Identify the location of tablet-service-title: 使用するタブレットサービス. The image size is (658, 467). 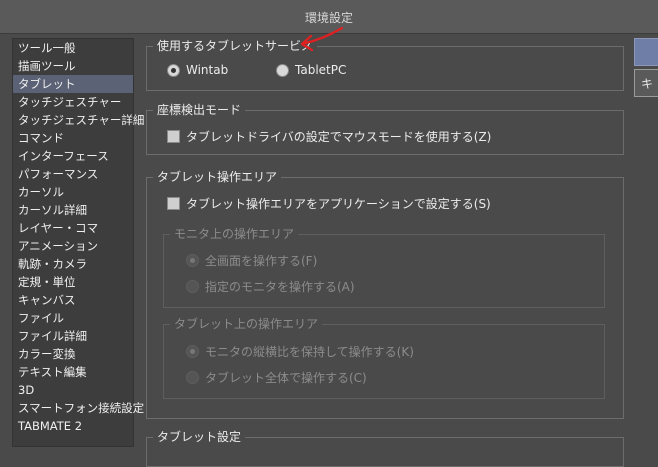
(235, 46).